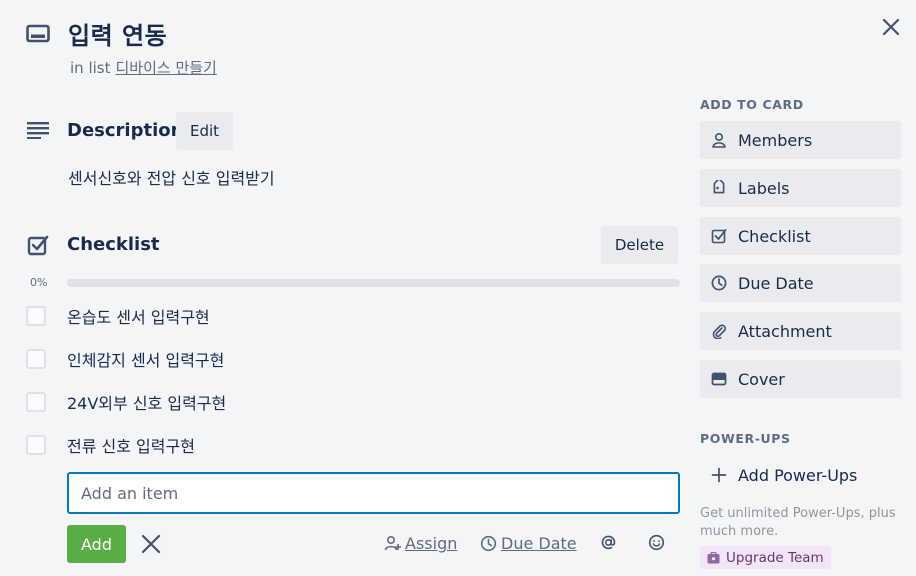  Describe the element at coordinates (39, 282) in the screenshot. I see `progress-percent: 0%` at that location.